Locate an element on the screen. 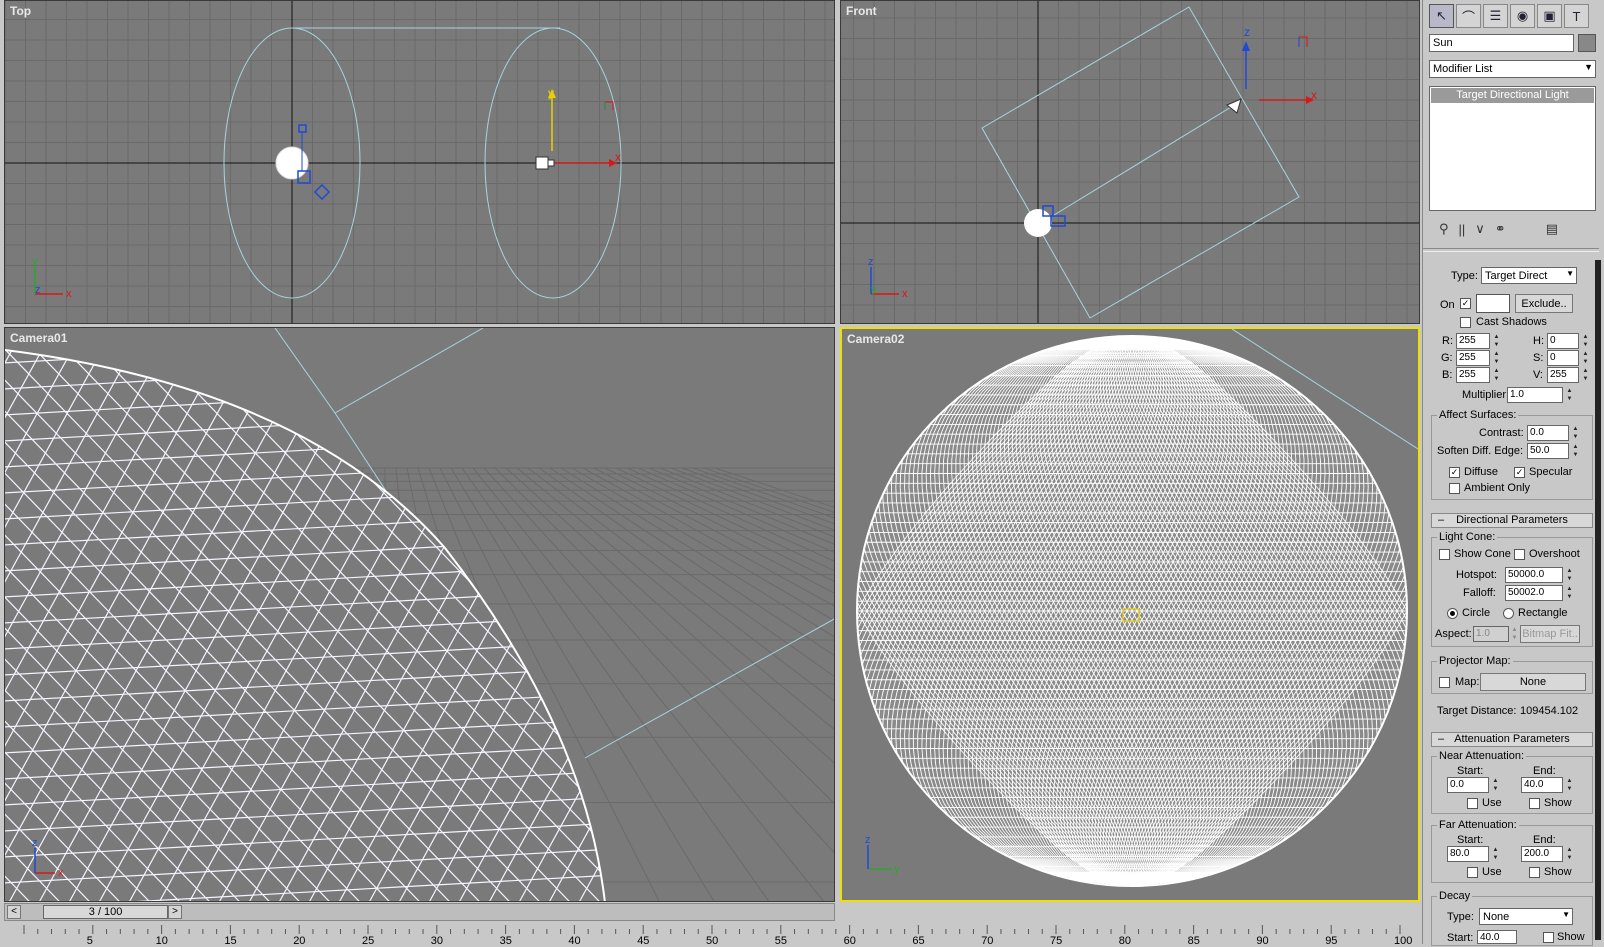 Image resolution: width=1604 pixels, height=947 pixels. b-spinner: 255 is located at coordinates (1473, 375).